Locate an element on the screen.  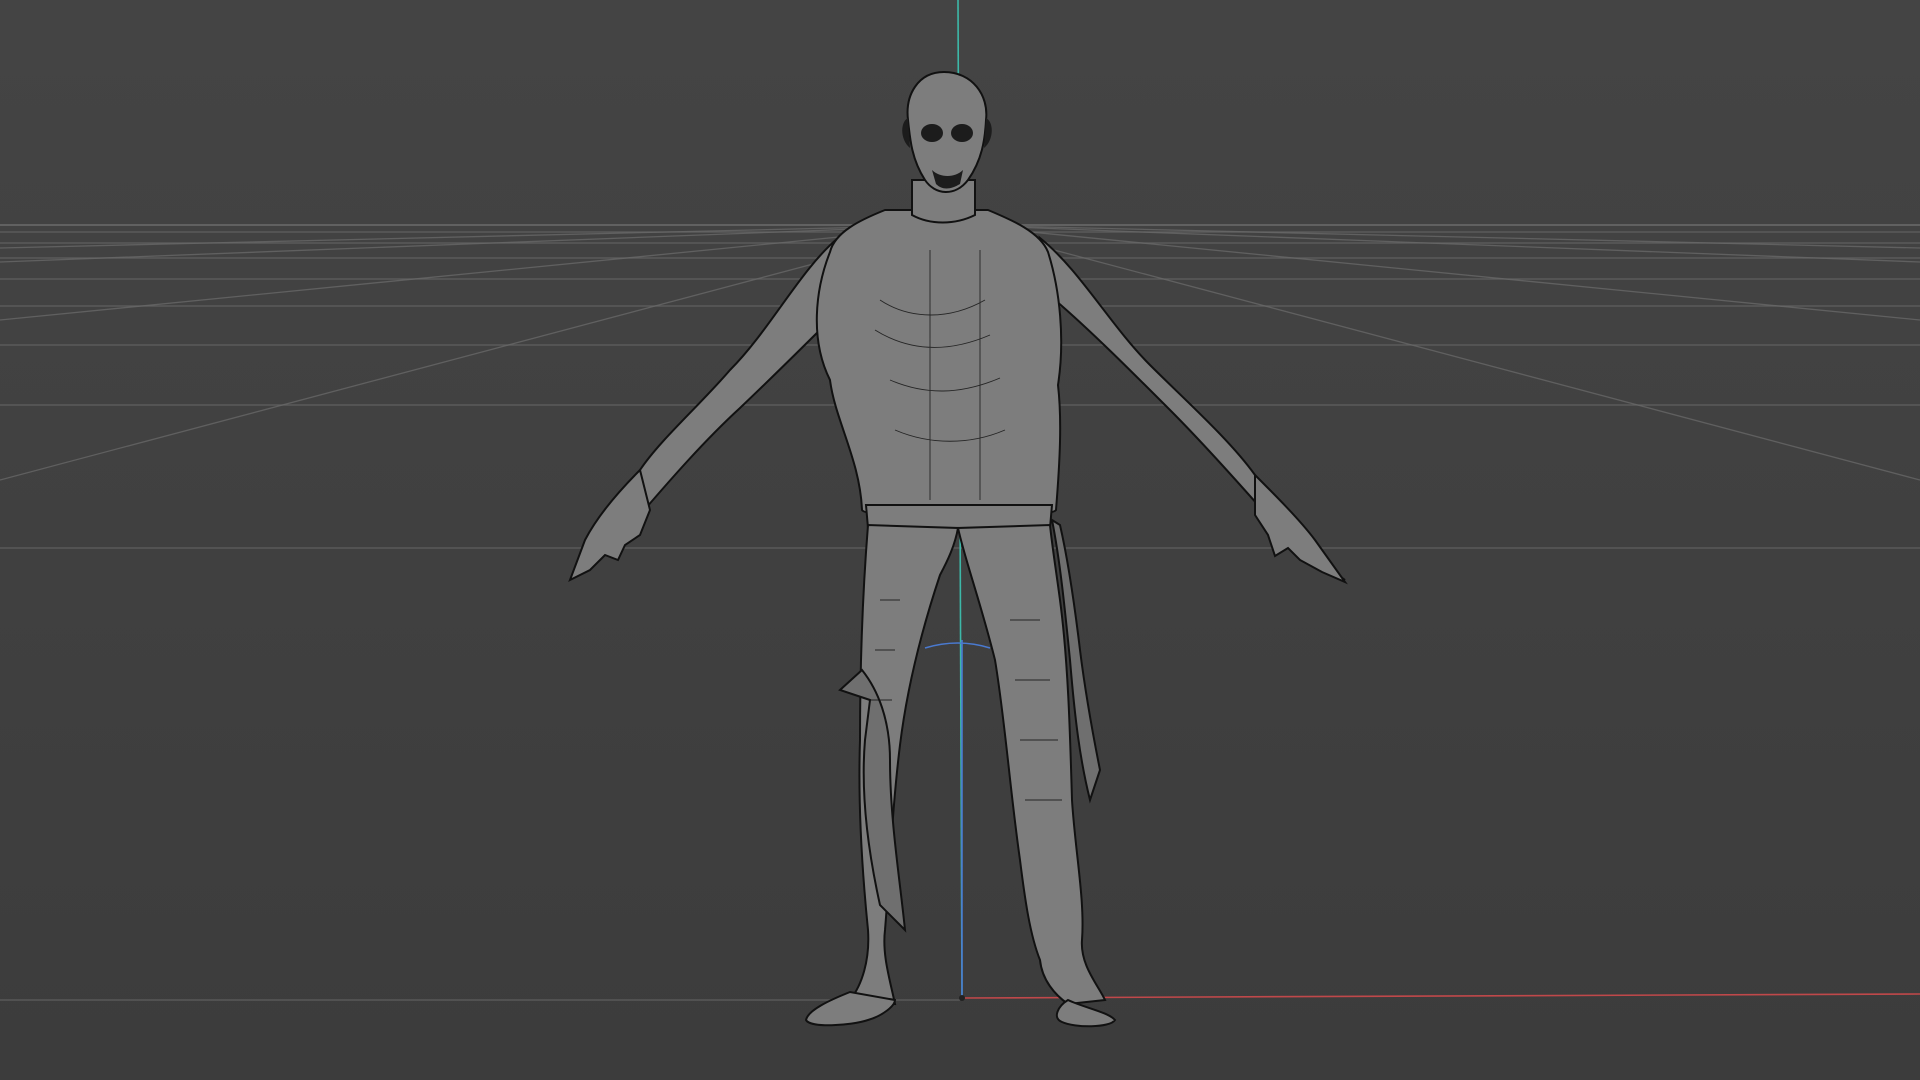
torso is located at coordinates (939, 364).